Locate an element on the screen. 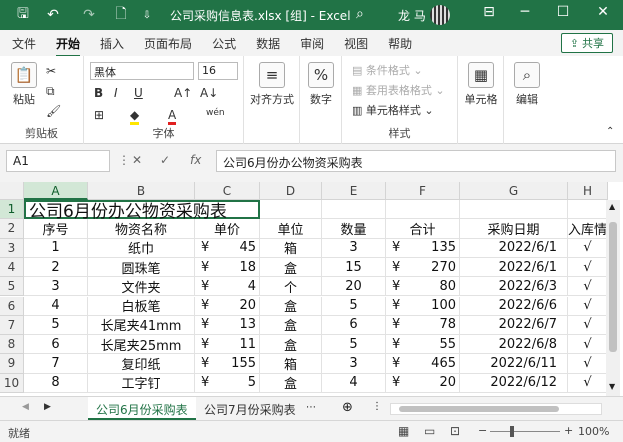 The height and width of the screenshot is (442, 623). horizontal-scrollbar is located at coordinates (496, 409).